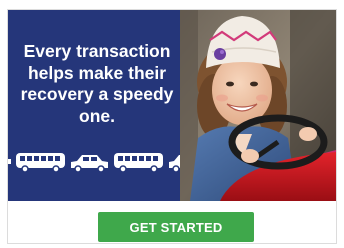  Describe the element at coordinates (89, 164) in the screenshot. I see `car-icon` at that location.